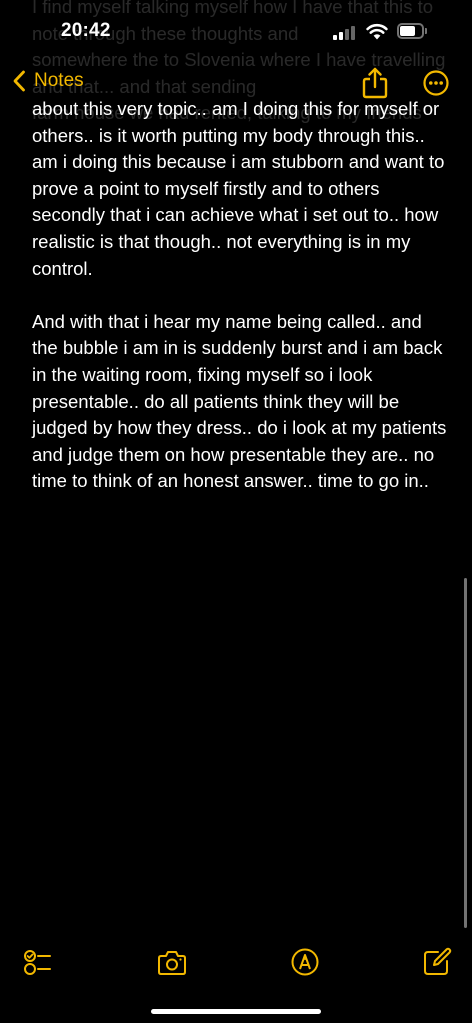 This screenshot has width=472, height=1023. Describe the element at coordinates (236, 1011) in the screenshot. I see `home-indicator` at that location.